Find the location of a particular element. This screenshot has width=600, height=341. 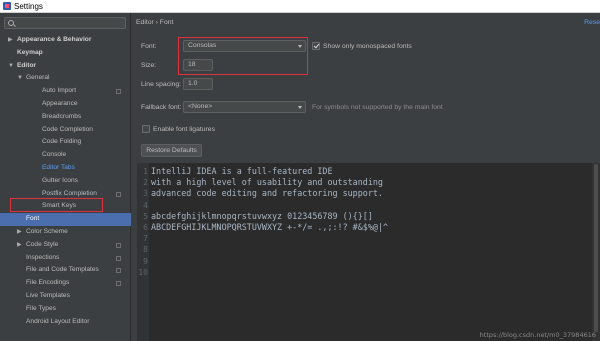

window-title: Settings is located at coordinates (28, 6).